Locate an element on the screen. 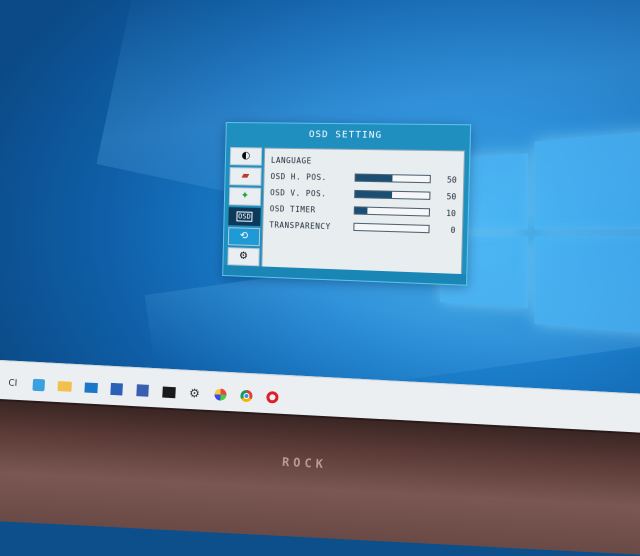  osd-row-label: OSD H. POS. is located at coordinates (298, 176).